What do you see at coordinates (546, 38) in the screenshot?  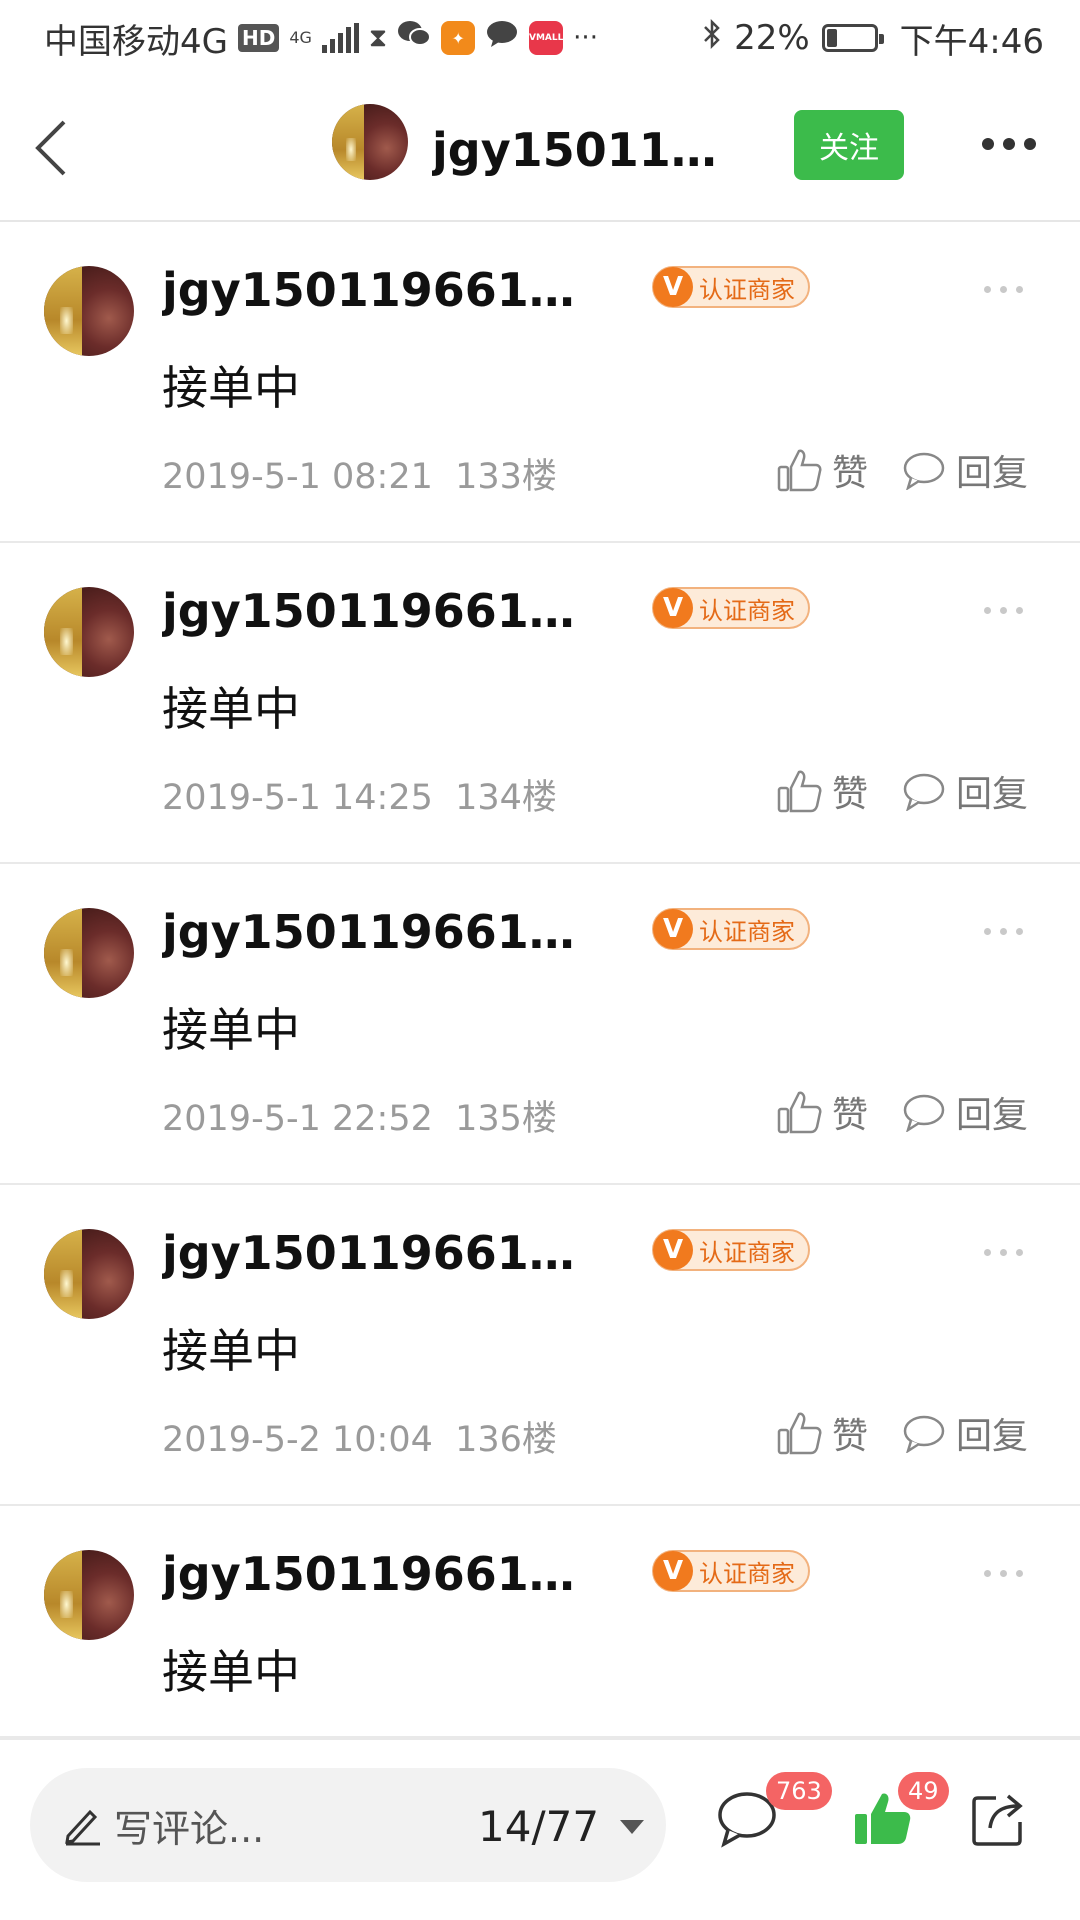 I see `vmall-icon: VMALL` at bounding box center [546, 38].